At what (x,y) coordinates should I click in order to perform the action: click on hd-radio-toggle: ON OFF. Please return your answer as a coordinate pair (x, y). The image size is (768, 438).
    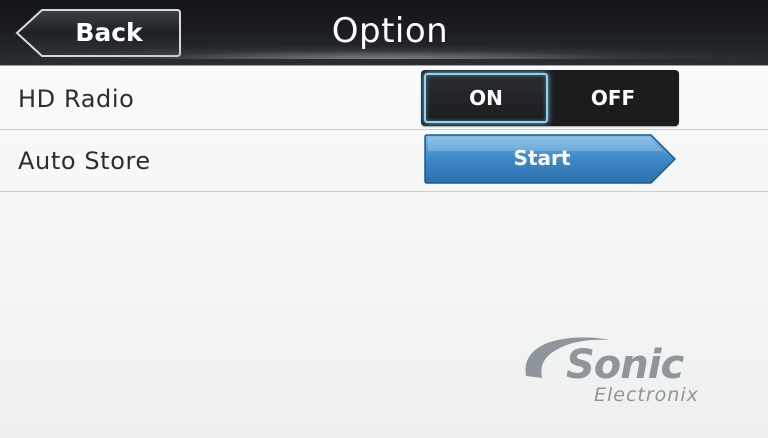
    Looking at the image, I should click on (550, 98).